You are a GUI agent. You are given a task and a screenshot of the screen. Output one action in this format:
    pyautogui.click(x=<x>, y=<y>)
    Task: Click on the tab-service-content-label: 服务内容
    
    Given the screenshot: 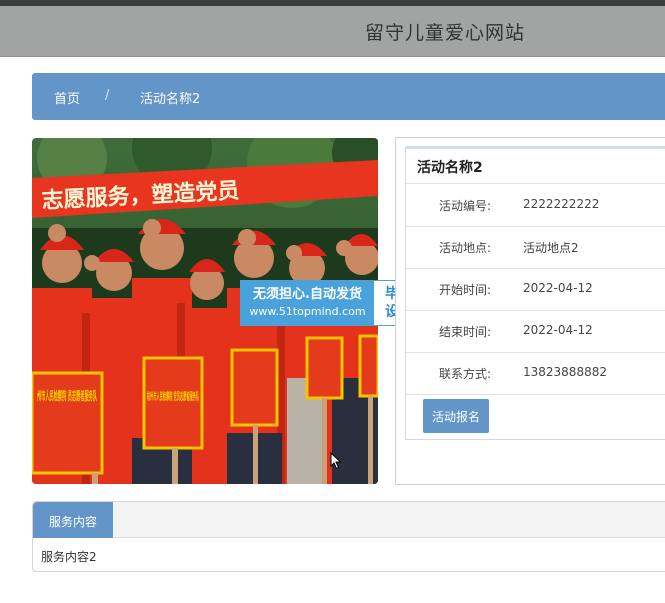 What is the action you would take?
    pyautogui.click(x=73, y=522)
    